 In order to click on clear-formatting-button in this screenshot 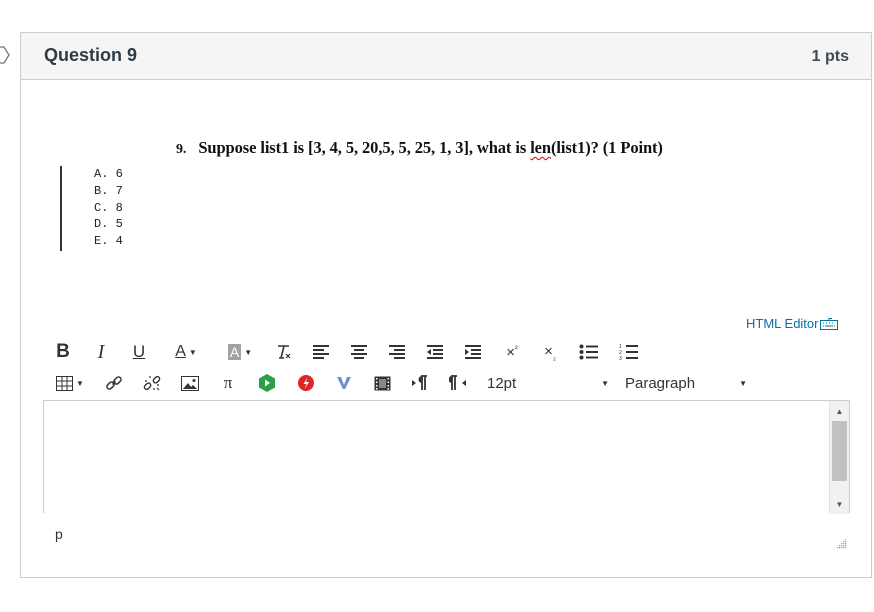, I will do `click(284, 352)`.